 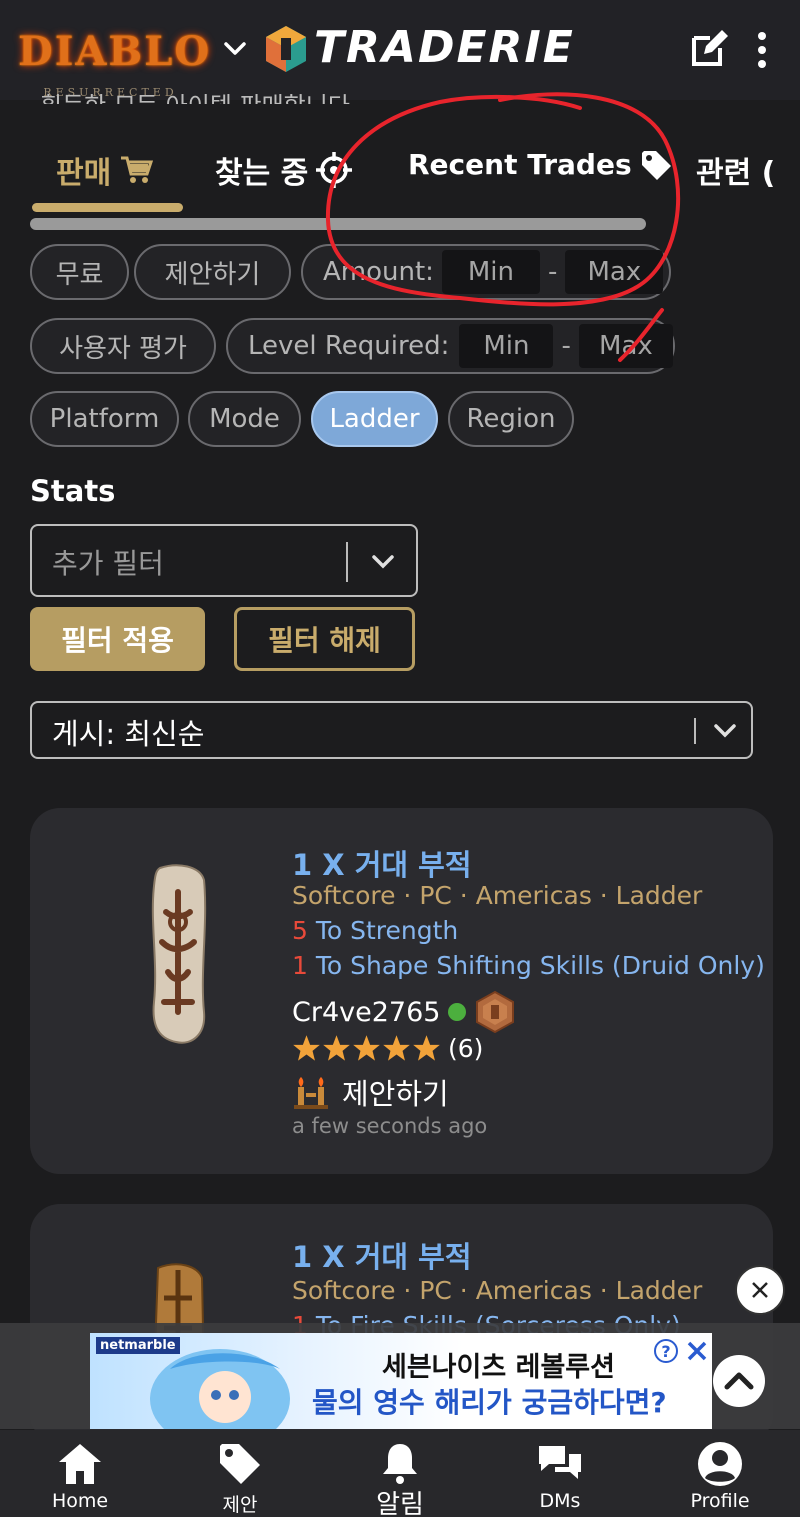 I want to click on level-max-input: Max, so click(x=625, y=346).